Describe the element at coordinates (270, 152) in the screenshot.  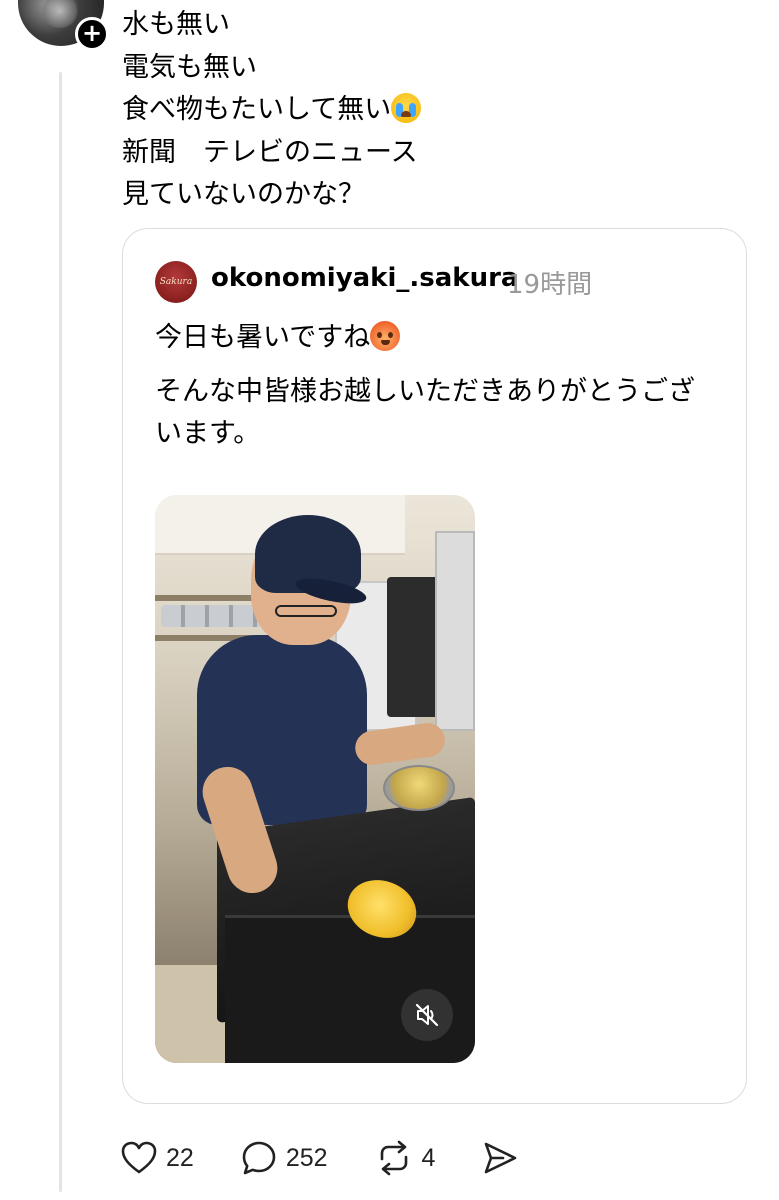
I see `post-line: 新聞 テレビのニュース` at that location.